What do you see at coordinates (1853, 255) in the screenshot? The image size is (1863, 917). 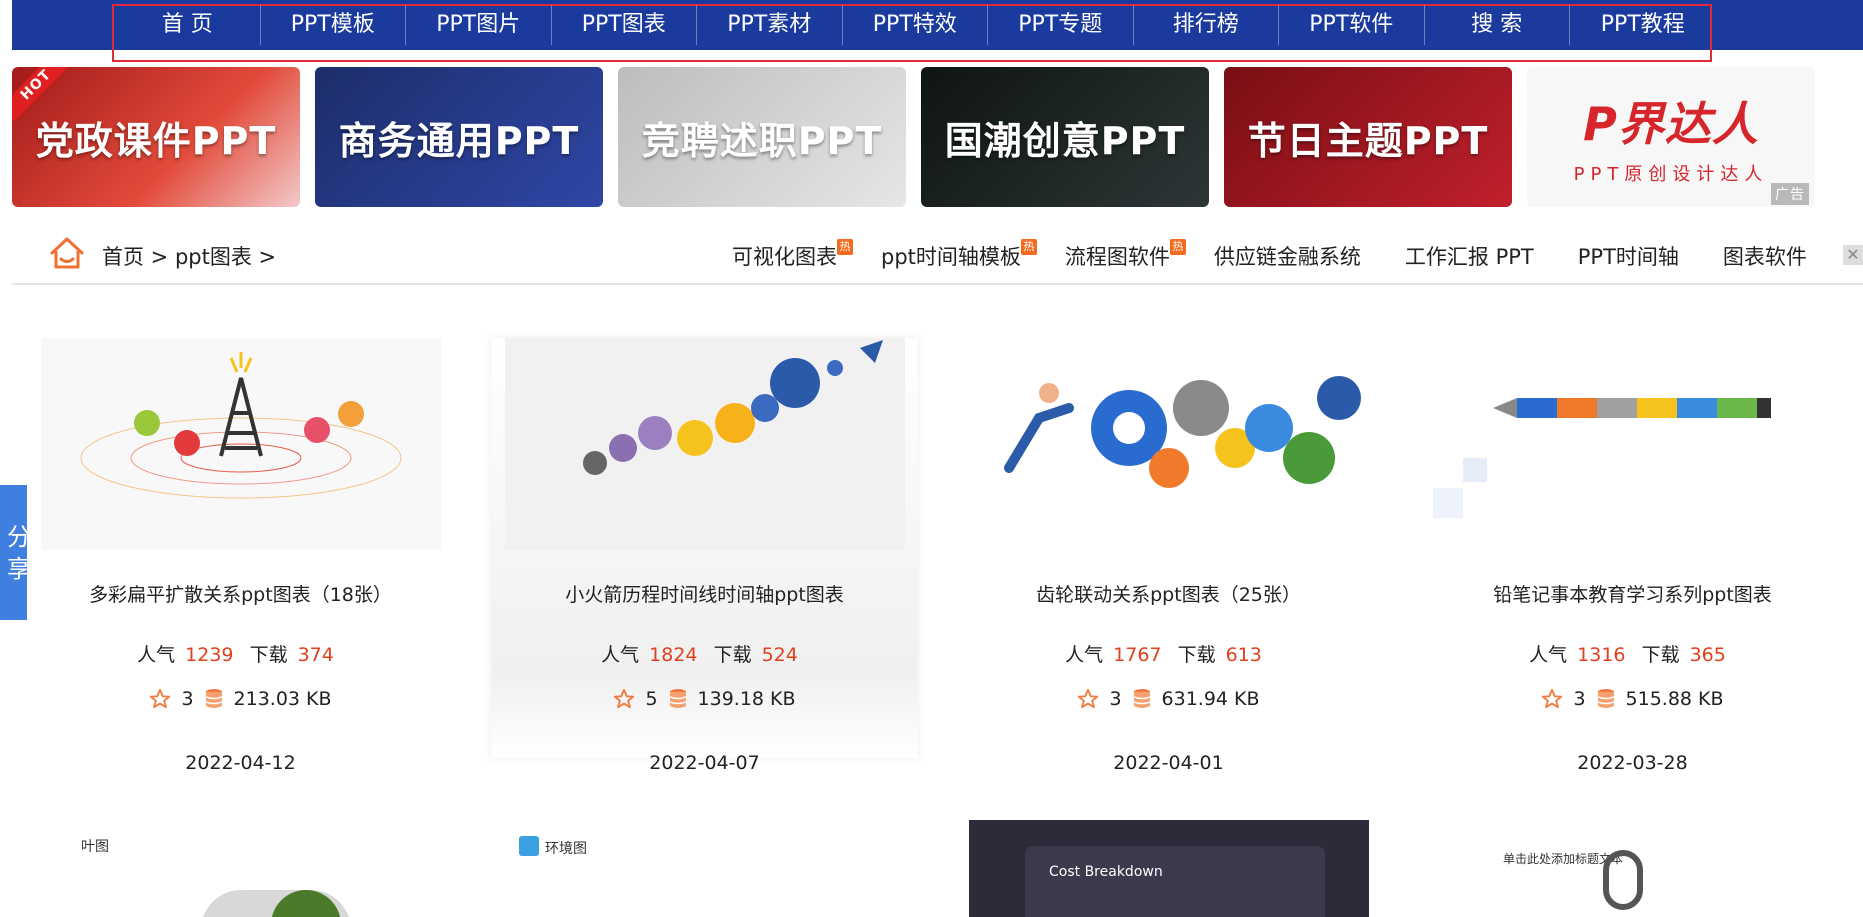 I see `close-icon: ✕` at bounding box center [1853, 255].